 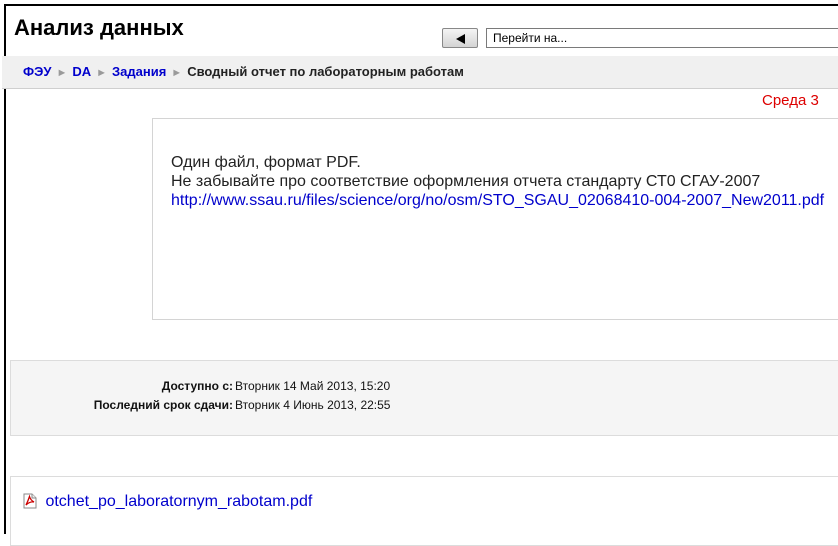 I want to click on attachment-box: otchet_po_laboratornym_rabotam.pdf, so click(x=424, y=511).